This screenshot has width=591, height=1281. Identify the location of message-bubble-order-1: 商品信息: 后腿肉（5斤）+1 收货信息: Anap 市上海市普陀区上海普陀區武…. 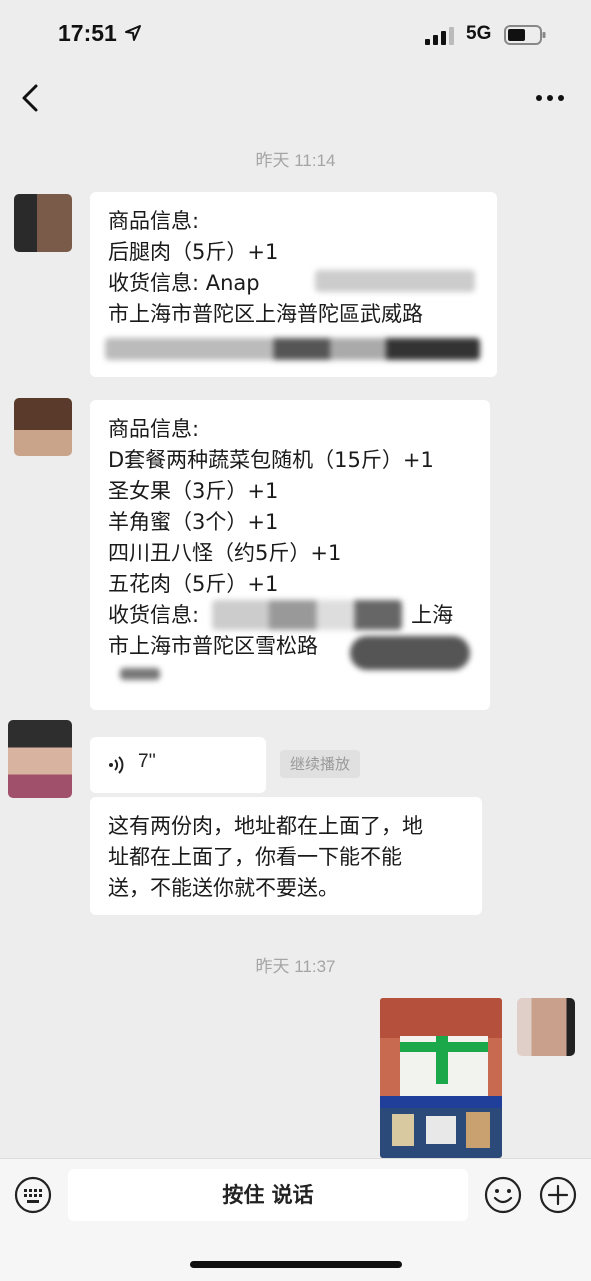
(293, 284).